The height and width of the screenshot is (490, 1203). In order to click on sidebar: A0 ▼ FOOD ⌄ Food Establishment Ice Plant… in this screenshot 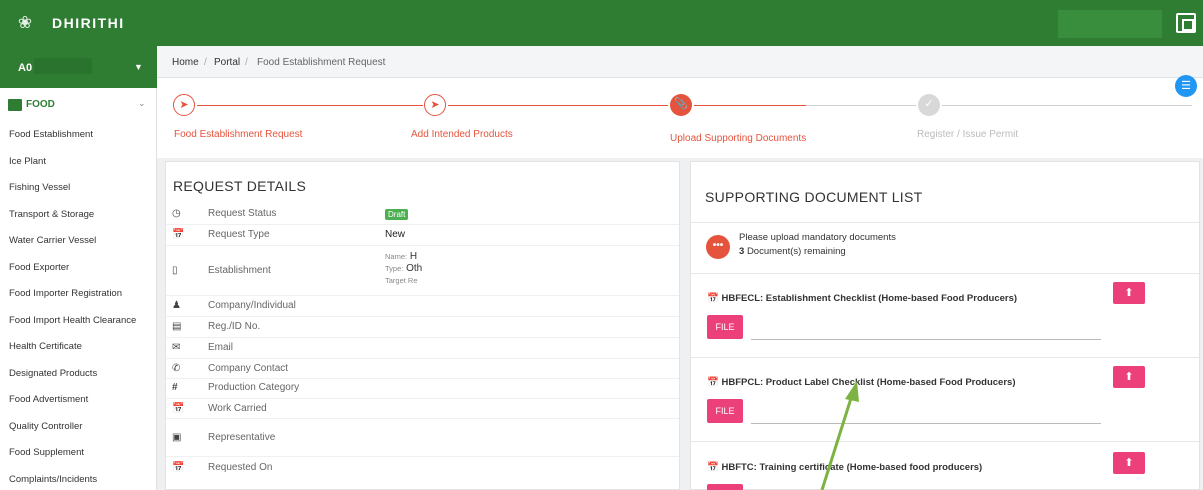, I will do `click(78, 268)`.